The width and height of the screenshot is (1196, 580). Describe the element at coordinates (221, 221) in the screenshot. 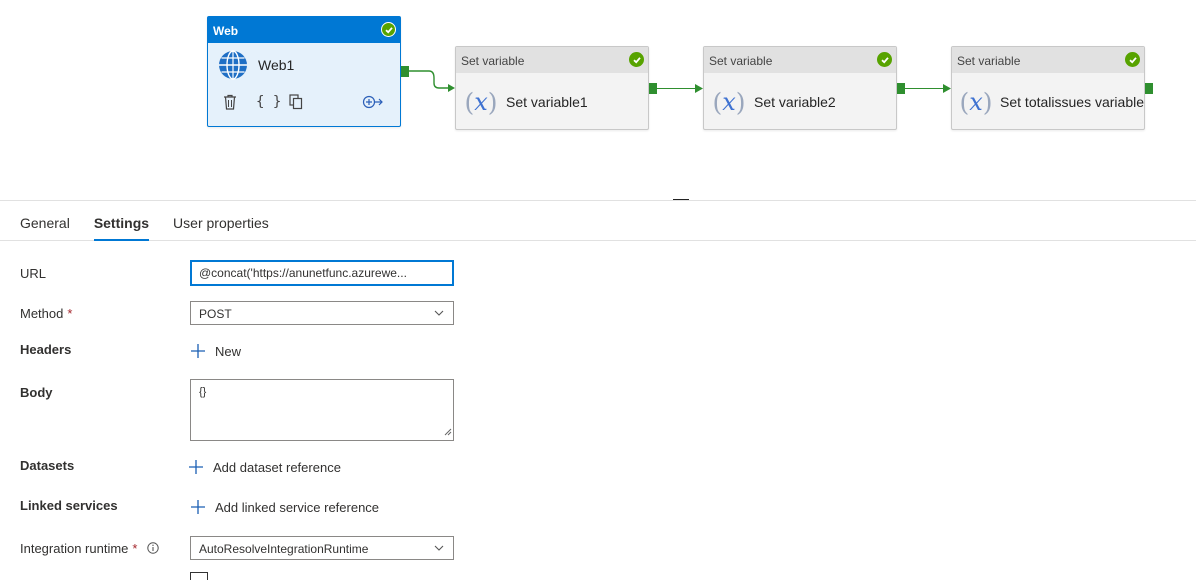

I see `tab-user-properties: User properties` at that location.